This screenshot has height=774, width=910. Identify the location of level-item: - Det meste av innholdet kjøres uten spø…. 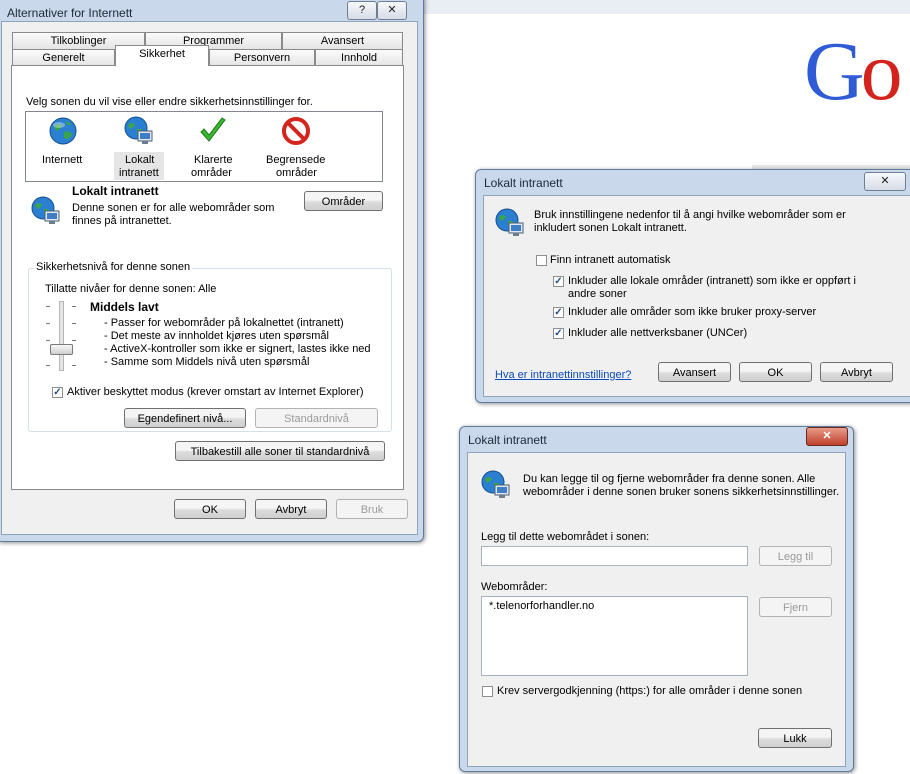
(216, 336).